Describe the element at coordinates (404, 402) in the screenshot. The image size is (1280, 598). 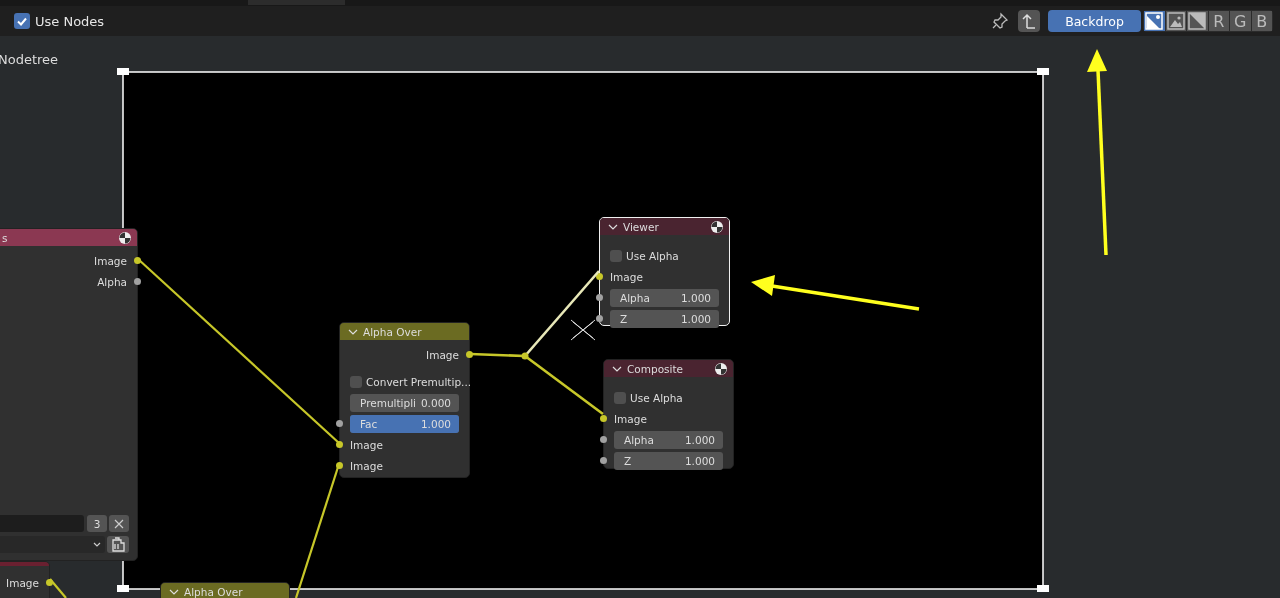
I see `number-field: Premultipli 0.000` at that location.